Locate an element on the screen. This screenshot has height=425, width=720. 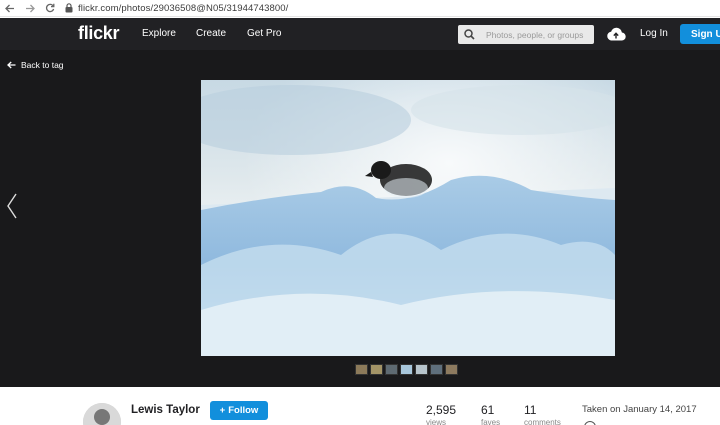
photo-thumbnail-strip is located at coordinates (406, 369).